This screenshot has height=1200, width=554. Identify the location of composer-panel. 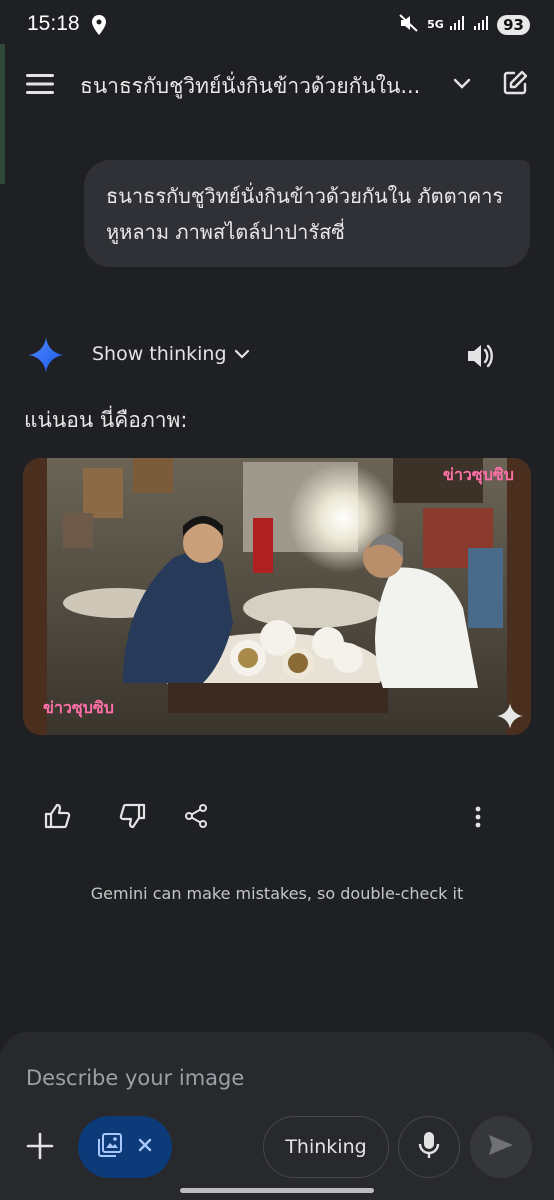
(277, 1116).